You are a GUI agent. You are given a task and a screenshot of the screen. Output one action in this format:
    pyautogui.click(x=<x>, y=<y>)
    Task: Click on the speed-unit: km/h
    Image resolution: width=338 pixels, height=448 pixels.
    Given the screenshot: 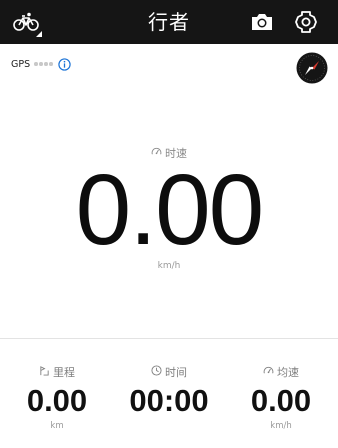 What is the action you would take?
    pyautogui.click(x=169, y=266)
    